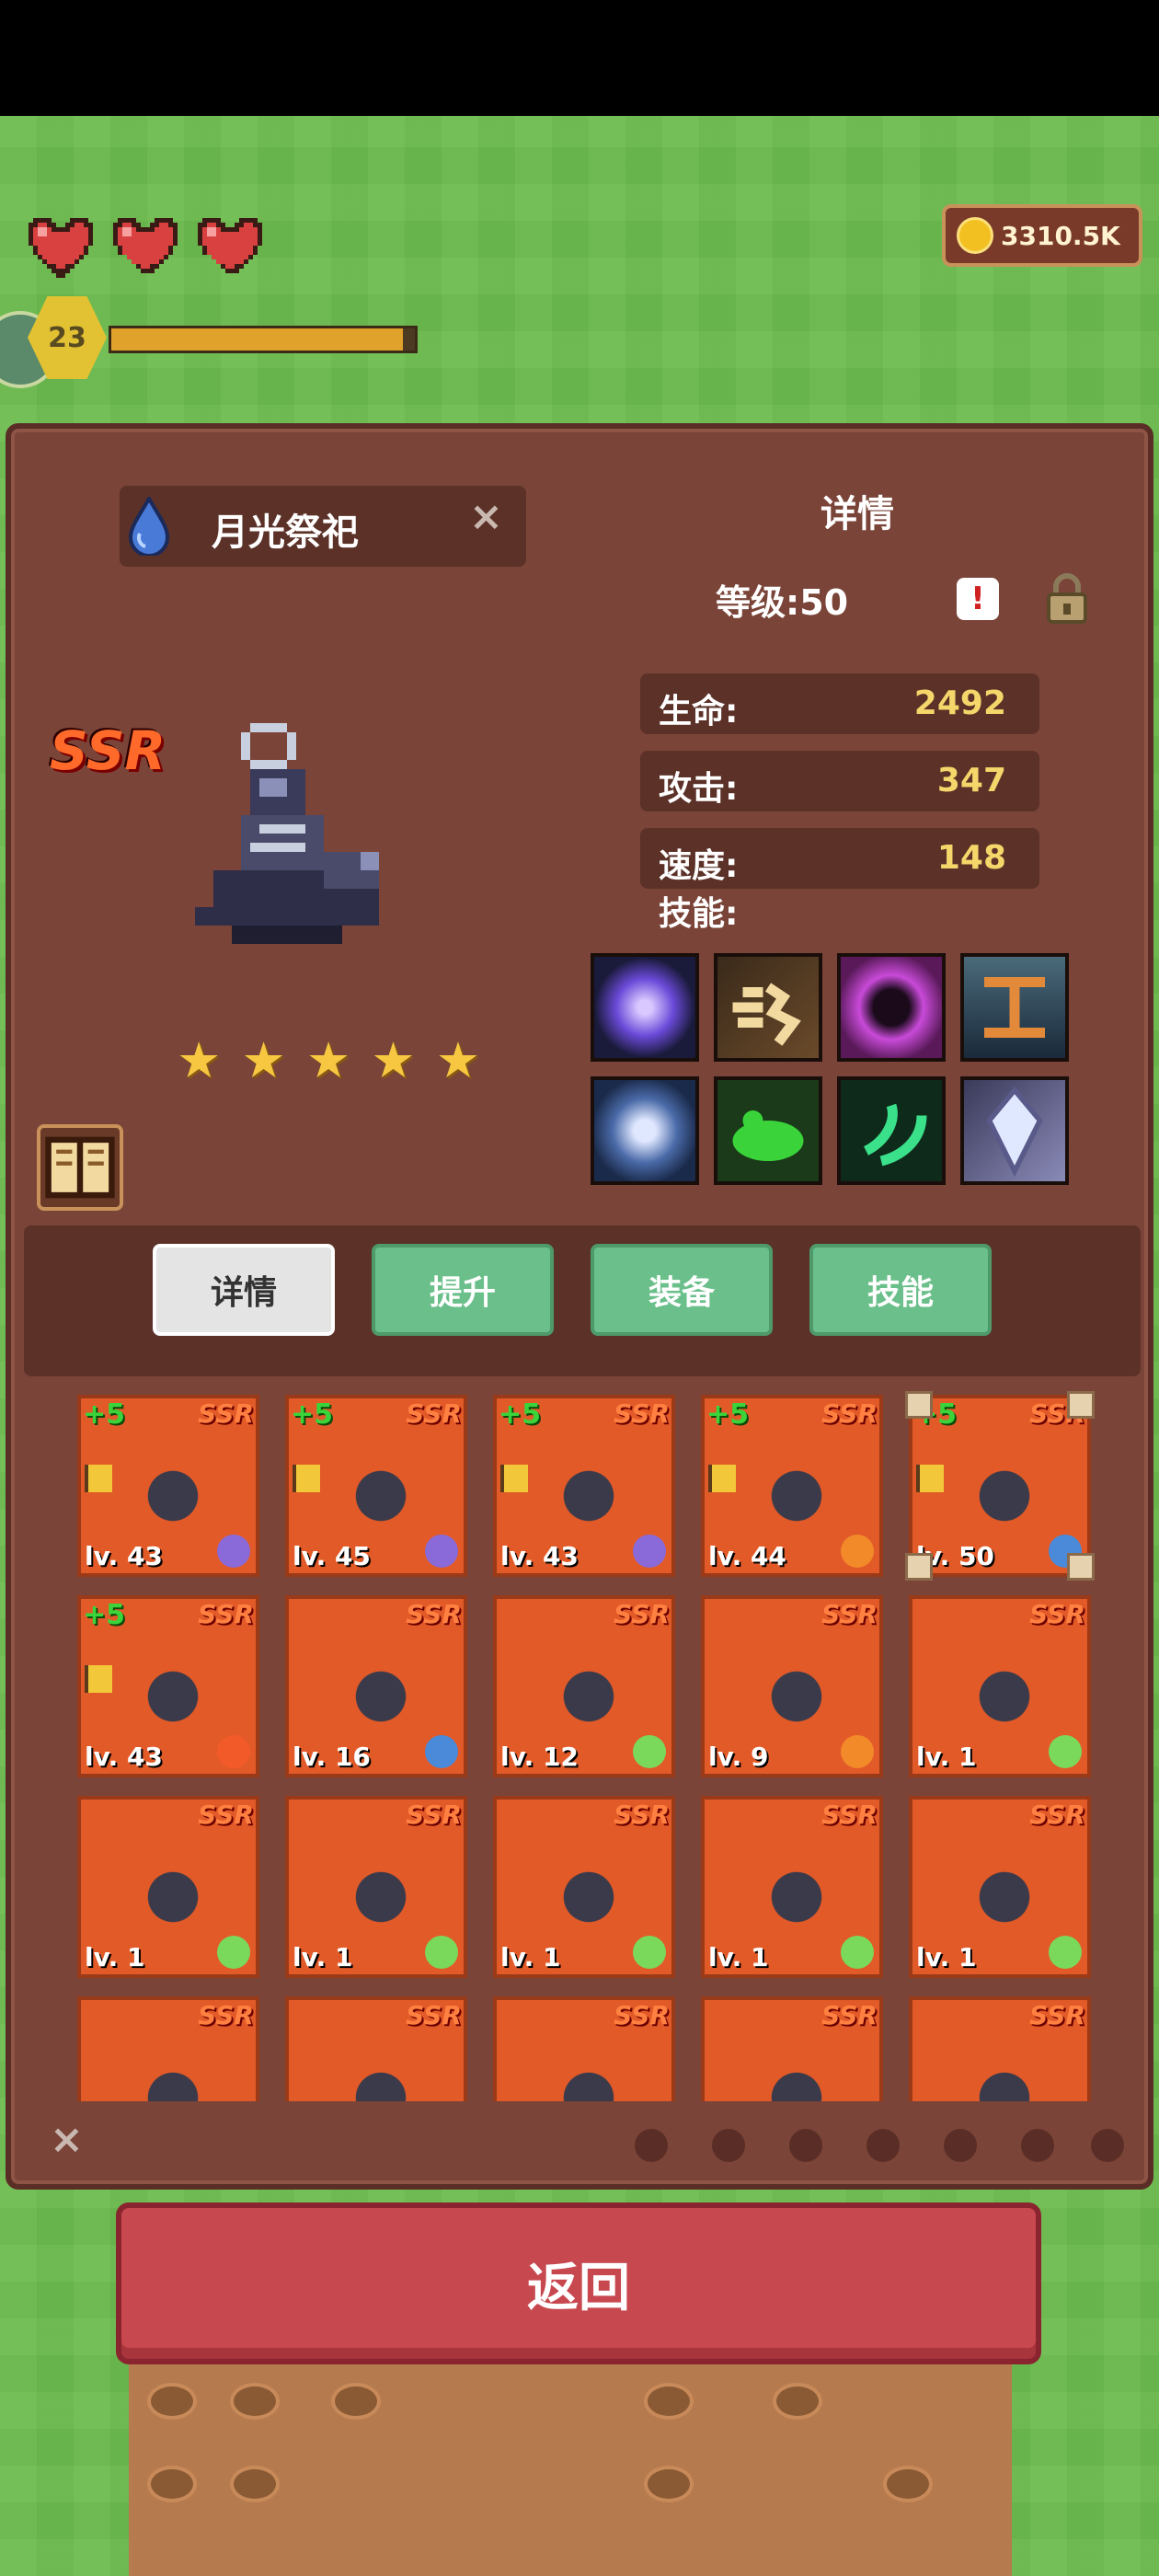 The image size is (1159, 2576). I want to click on card-level: lv. 45, so click(332, 1556).